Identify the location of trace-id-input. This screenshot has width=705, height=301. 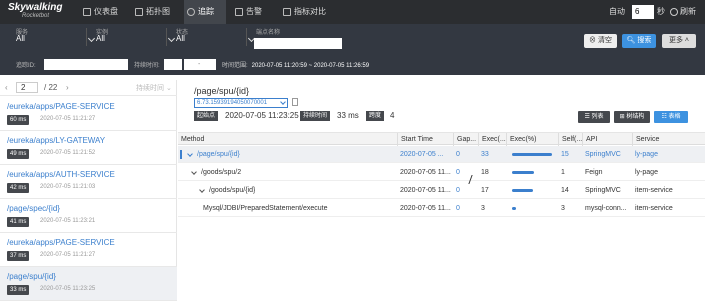
(86, 64).